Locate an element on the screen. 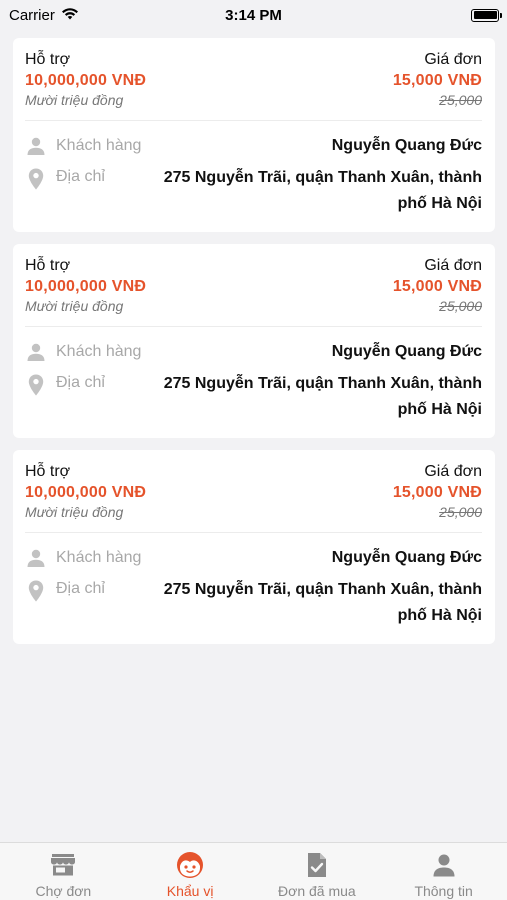  tab-bar: Chợ đơn Khẩu vị Đơn đã mua Thông tin is located at coordinates (253, 871).